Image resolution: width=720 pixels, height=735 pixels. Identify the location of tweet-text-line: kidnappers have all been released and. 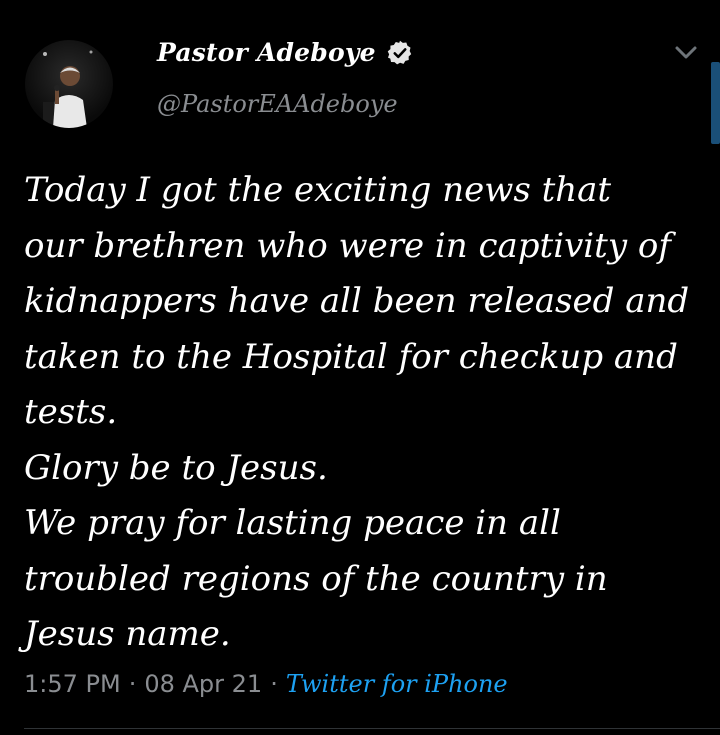
(357, 301).